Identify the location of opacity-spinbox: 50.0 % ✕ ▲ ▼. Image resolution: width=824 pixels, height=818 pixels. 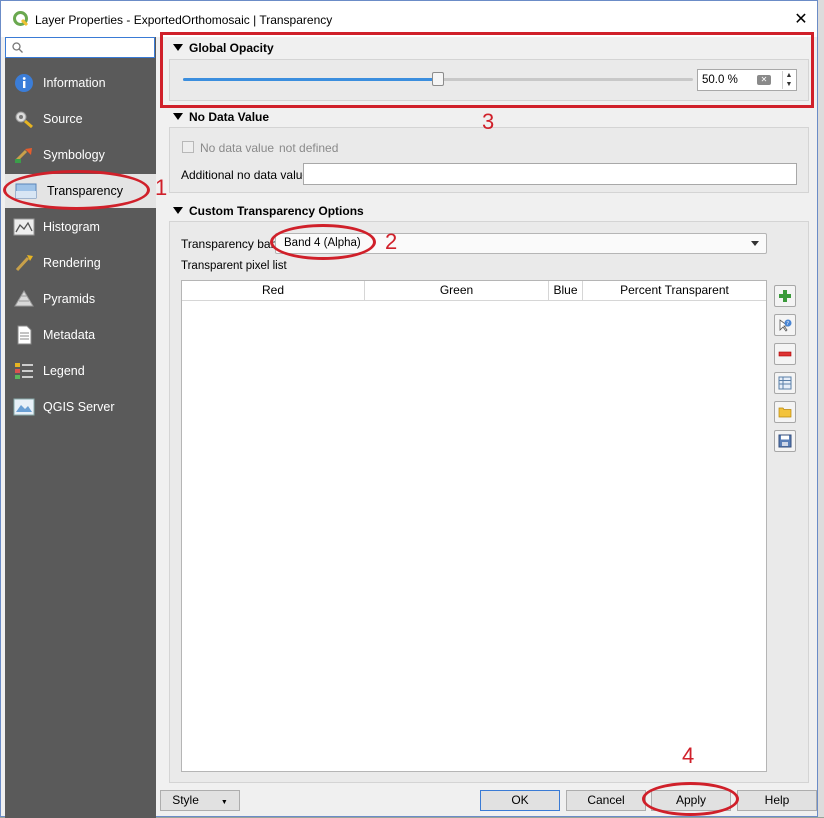
(747, 80).